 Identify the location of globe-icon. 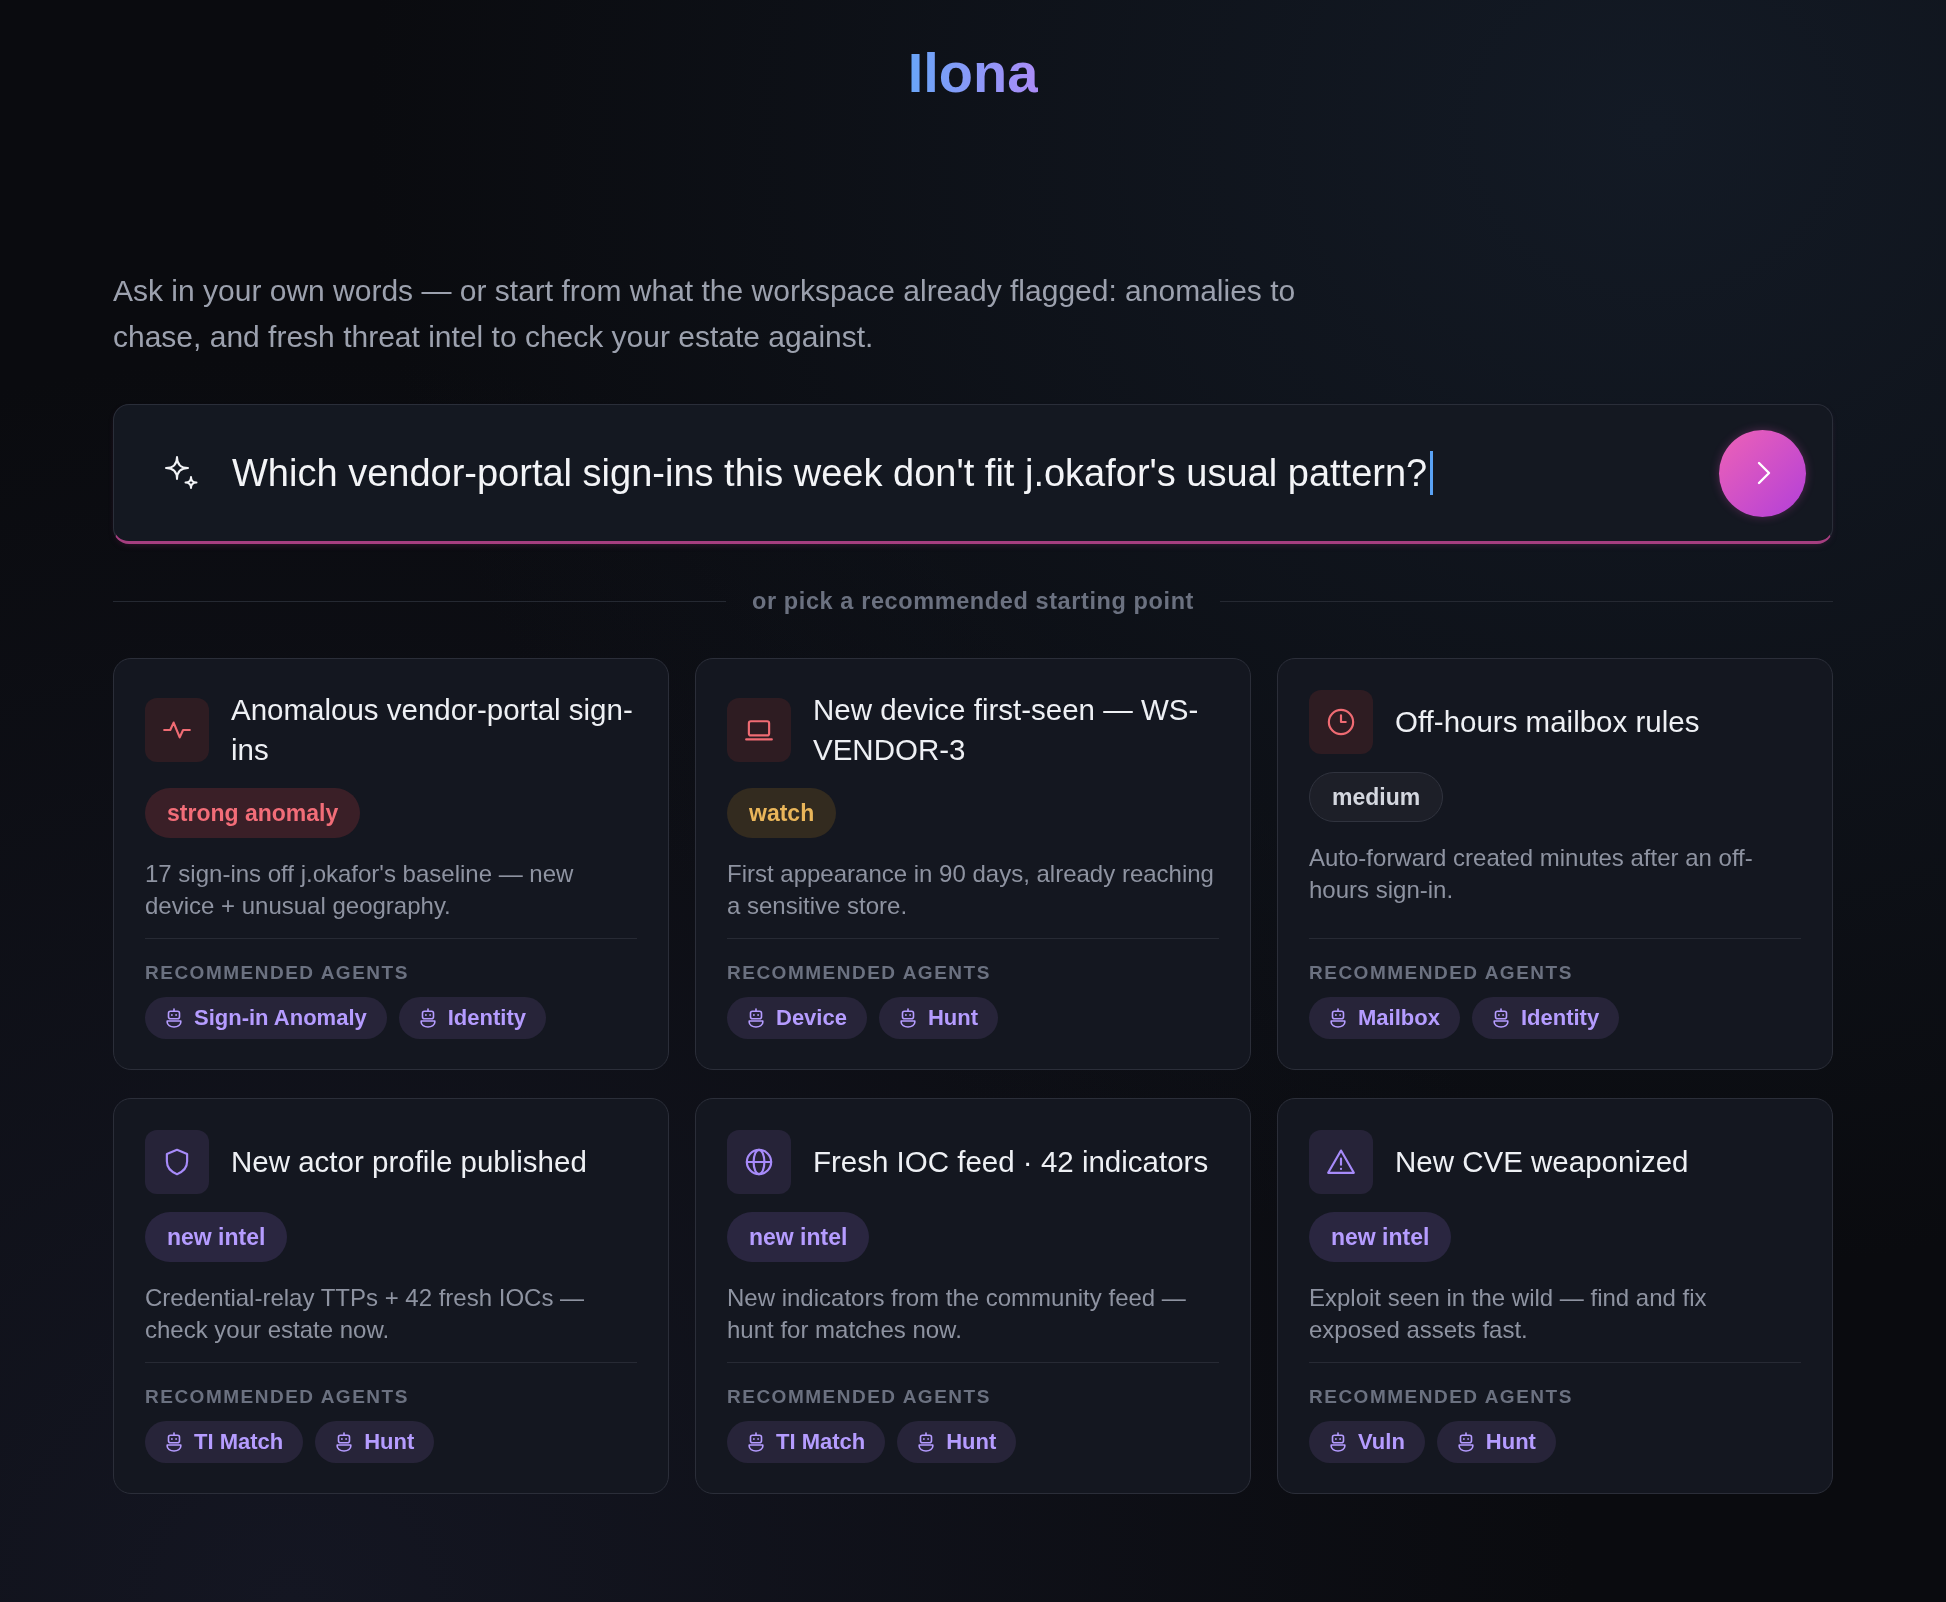
(759, 1162).